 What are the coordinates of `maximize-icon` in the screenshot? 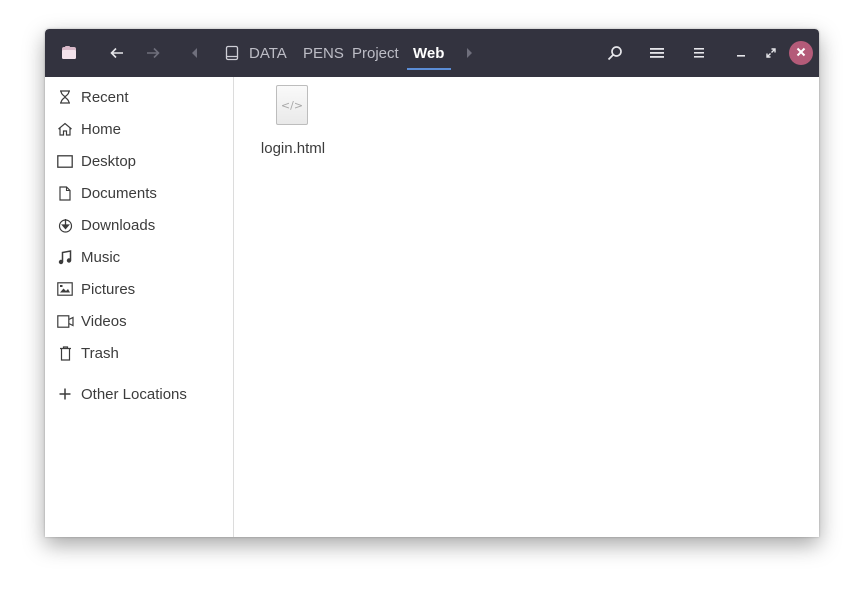 It's located at (771, 53).